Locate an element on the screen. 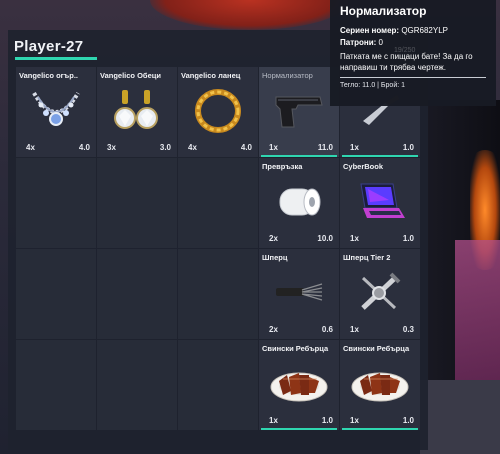  tooltip-ammo-value: 0 is located at coordinates (380, 42).